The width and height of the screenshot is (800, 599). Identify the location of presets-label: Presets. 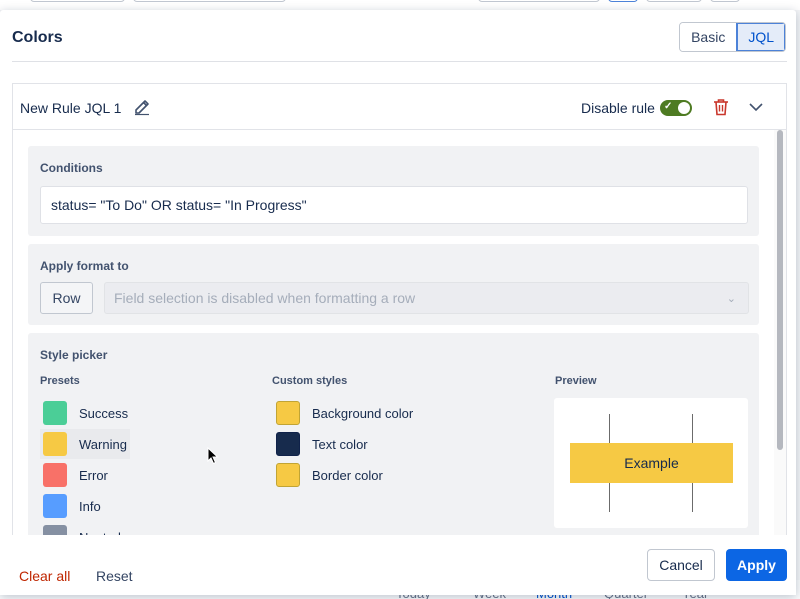
(60, 381).